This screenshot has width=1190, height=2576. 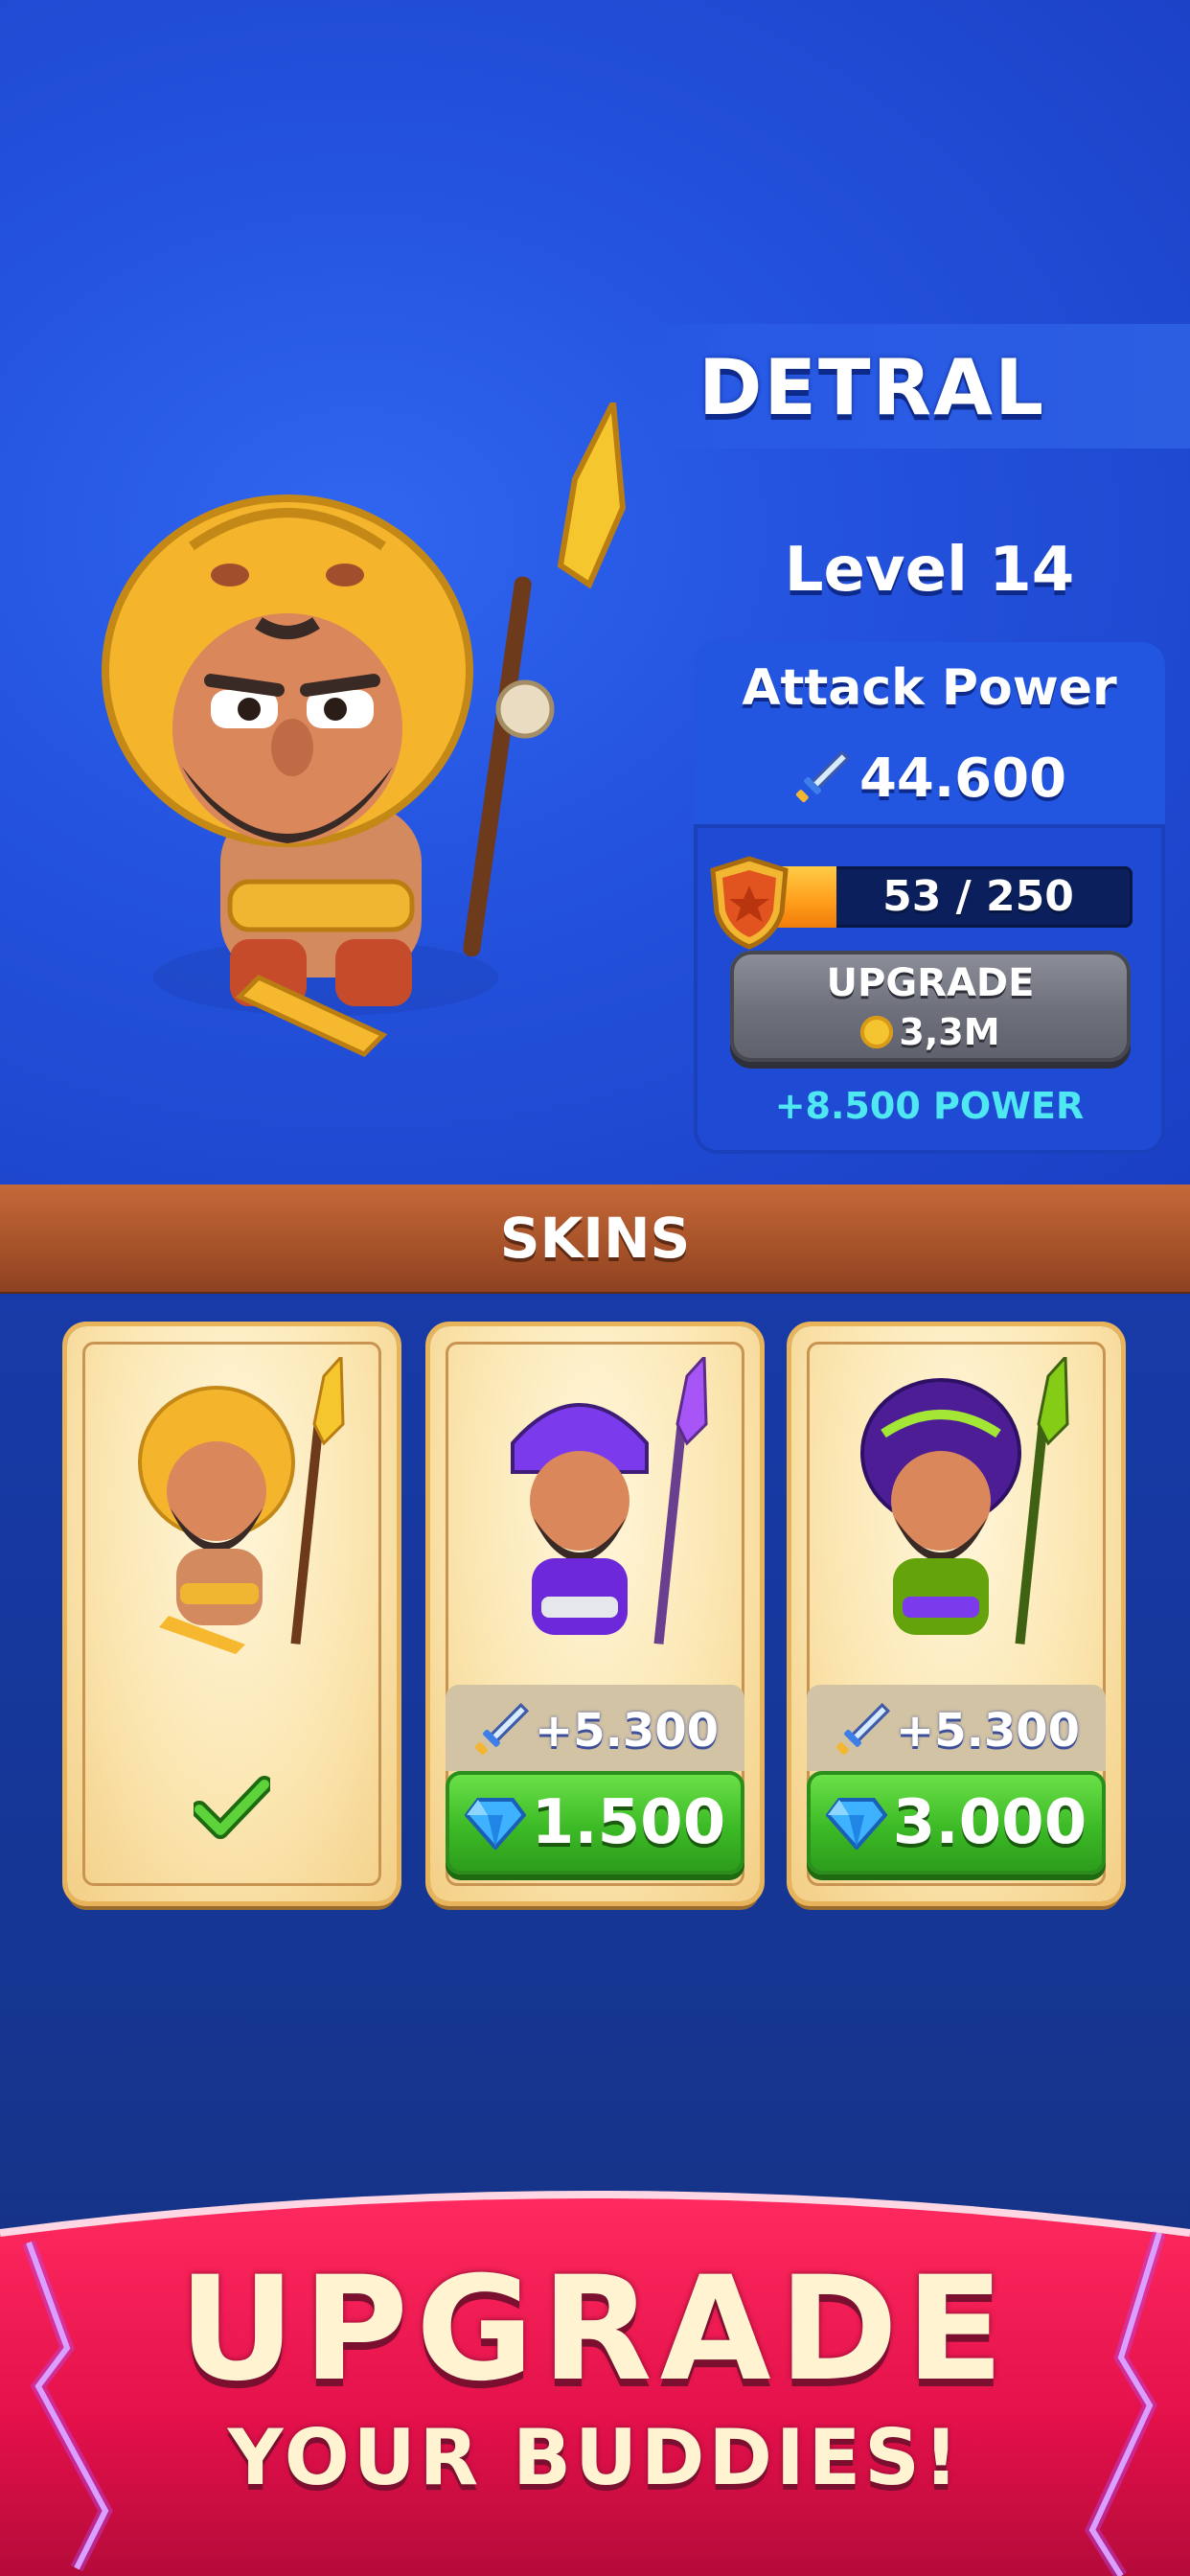 What do you see at coordinates (609, 1500) in the screenshot?
I see `skin-image-purple-samurai` at bounding box center [609, 1500].